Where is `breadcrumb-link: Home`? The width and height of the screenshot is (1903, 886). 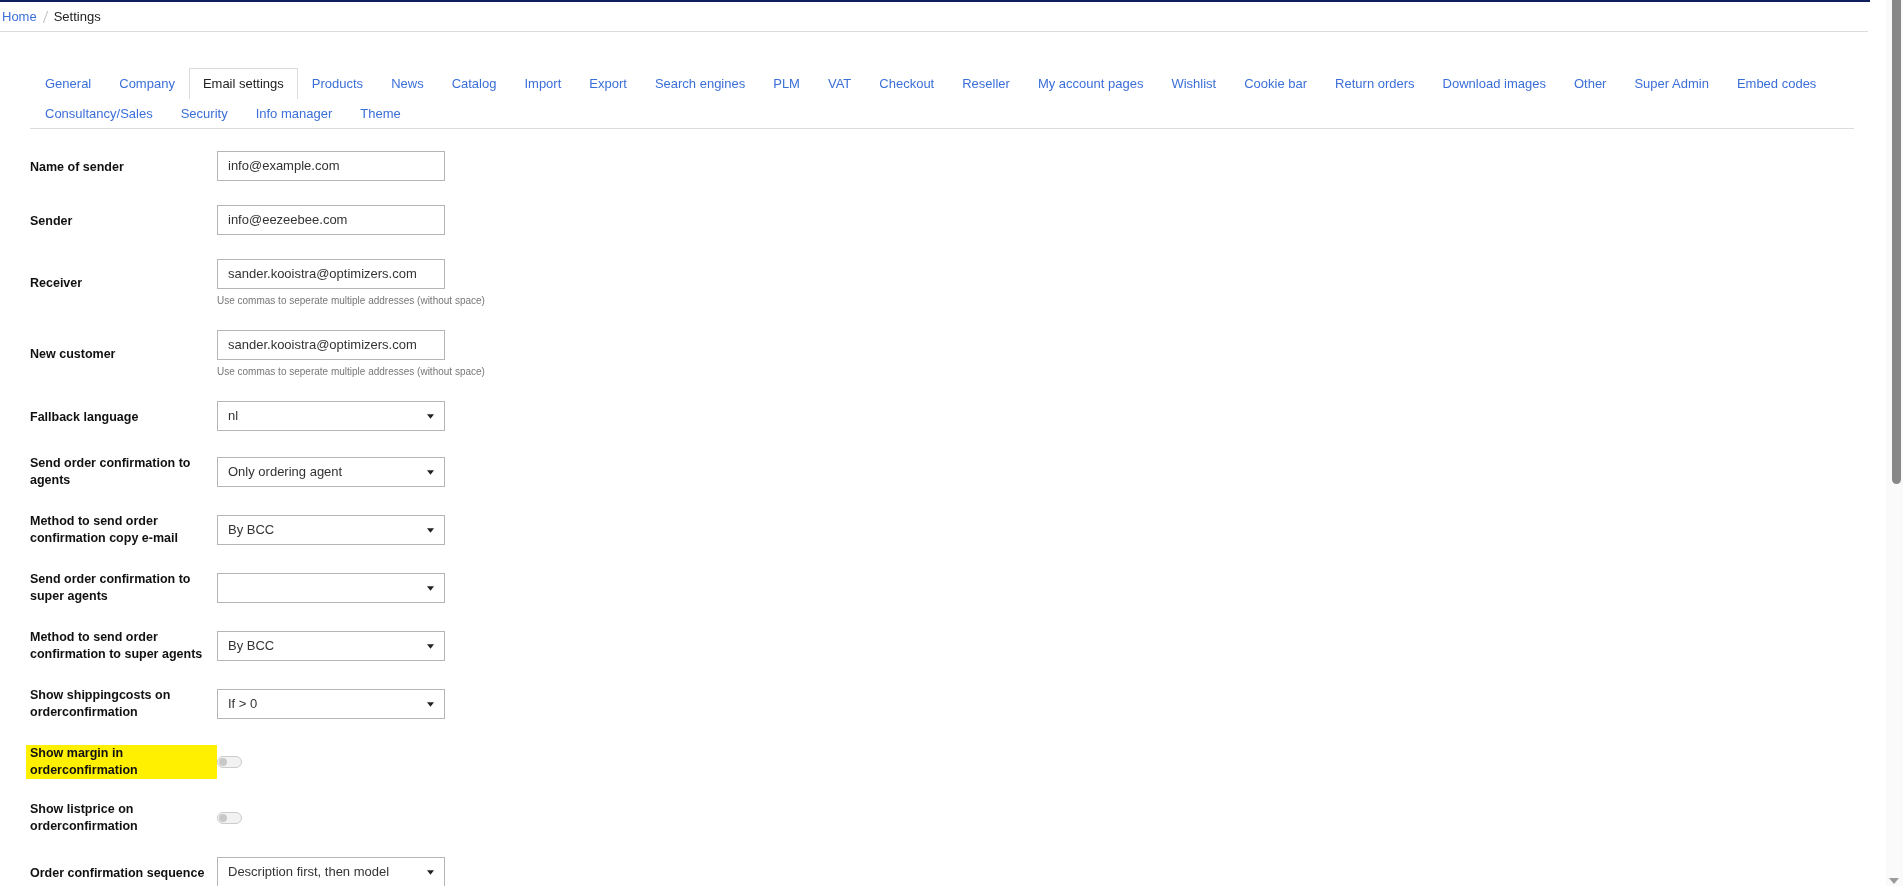
breadcrumb-link: Home is located at coordinates (19, 16).